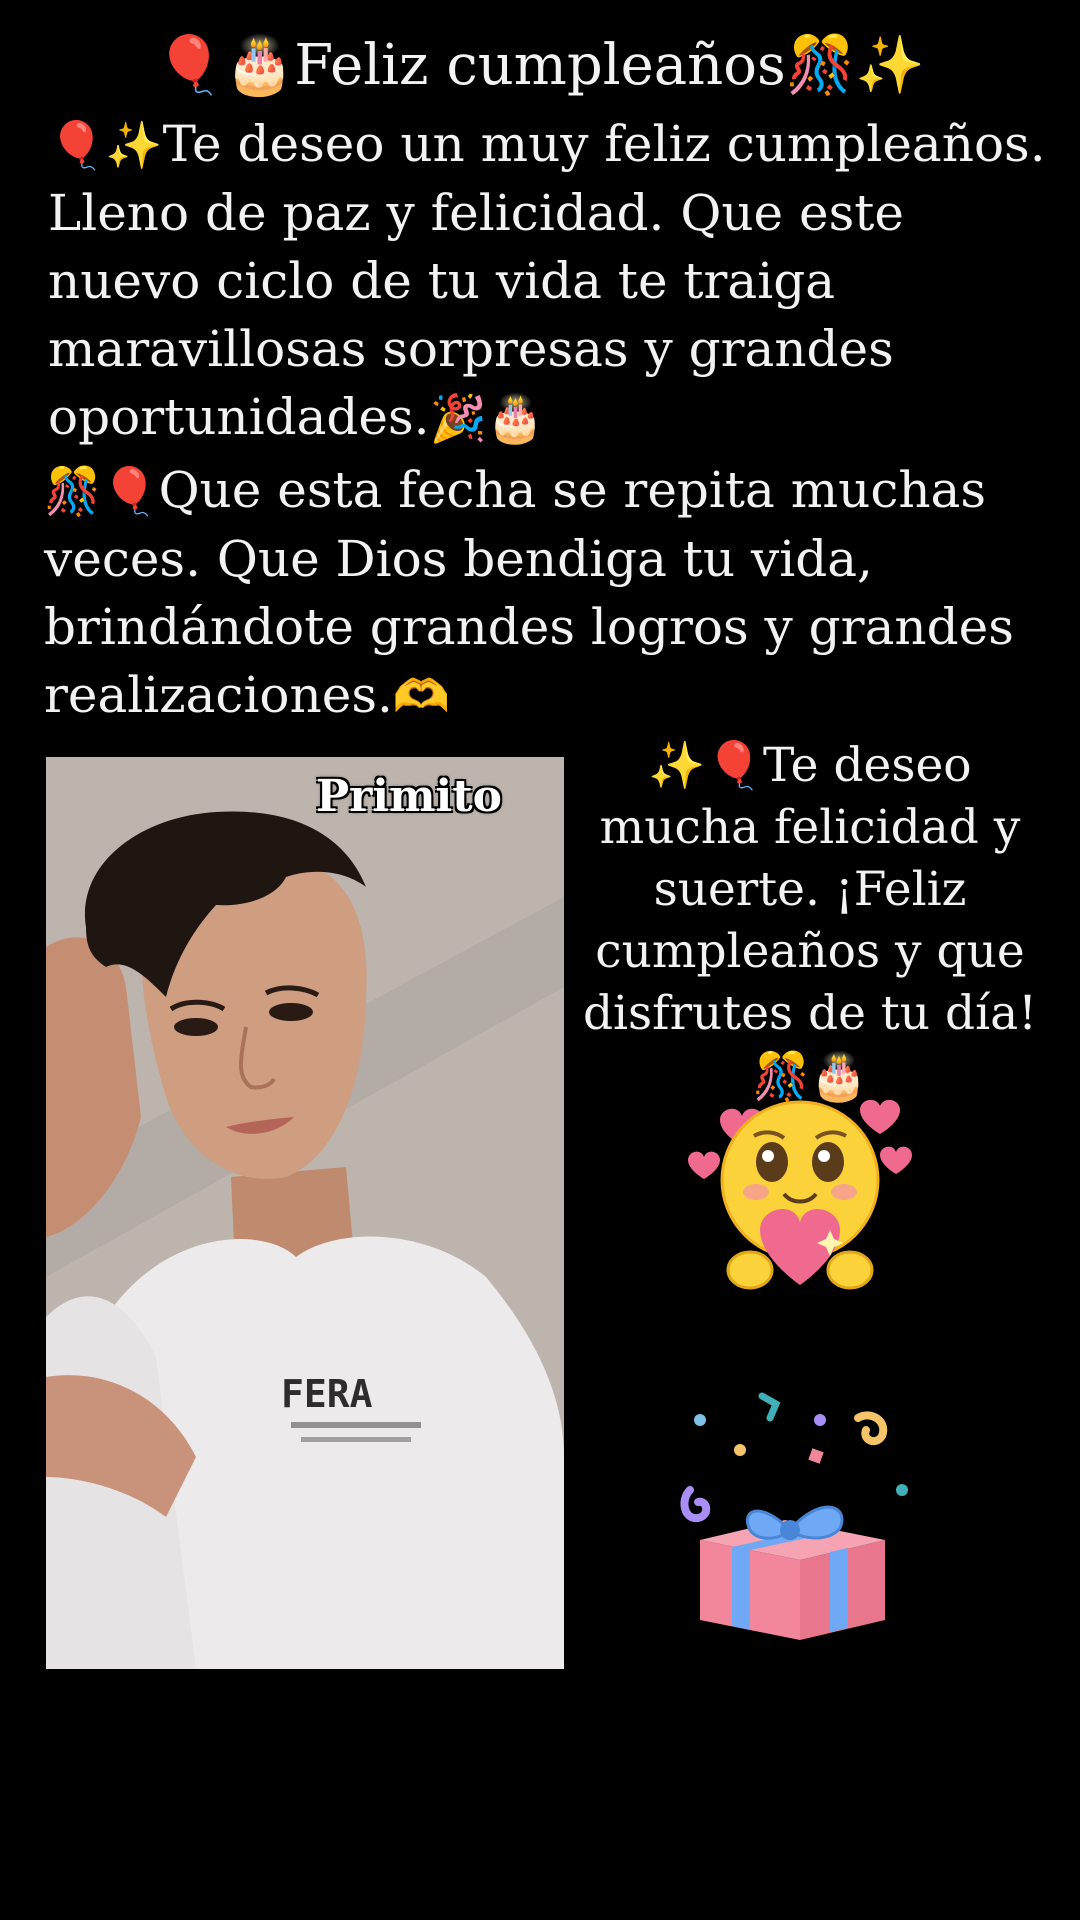 This screenshot has width=1080, height=1920. What do you see at coordinates (105, 145) in the screenshot?
I see `balloon-sparkles-emoji: 🎈✨` at bounding box center [105, 145].